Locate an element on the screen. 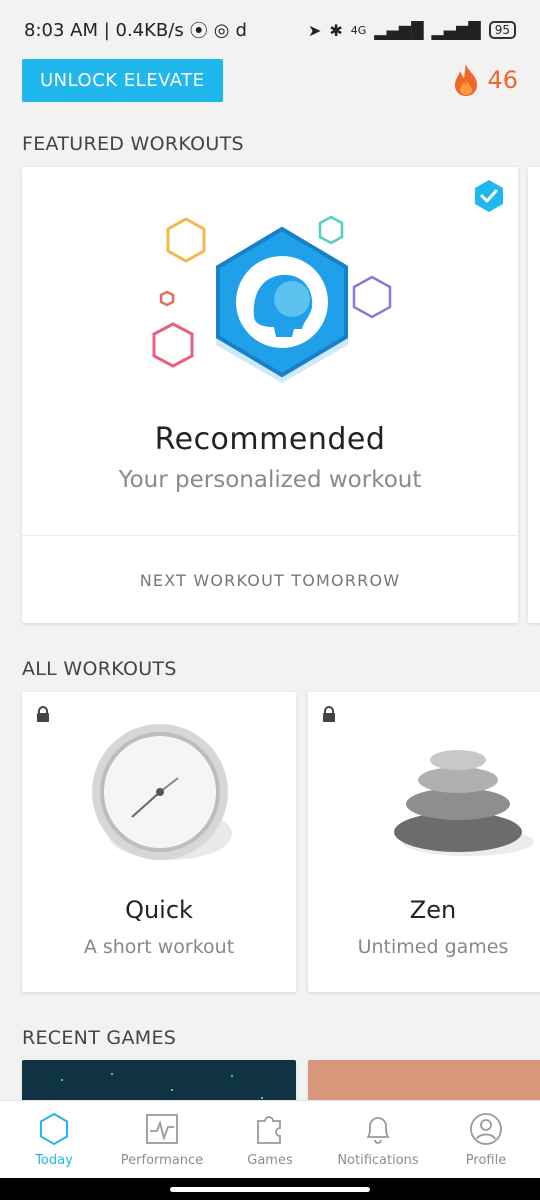  app-icon: d is located at coordinates (241, 30).